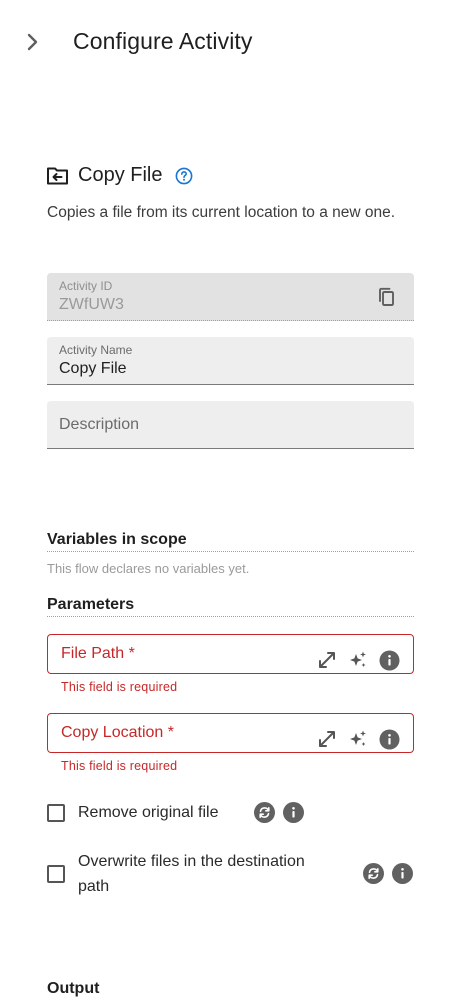 Image resolution: width=470 pixels, height=1000 pixels. I want to click on output-title: Output, so click(73, 988).